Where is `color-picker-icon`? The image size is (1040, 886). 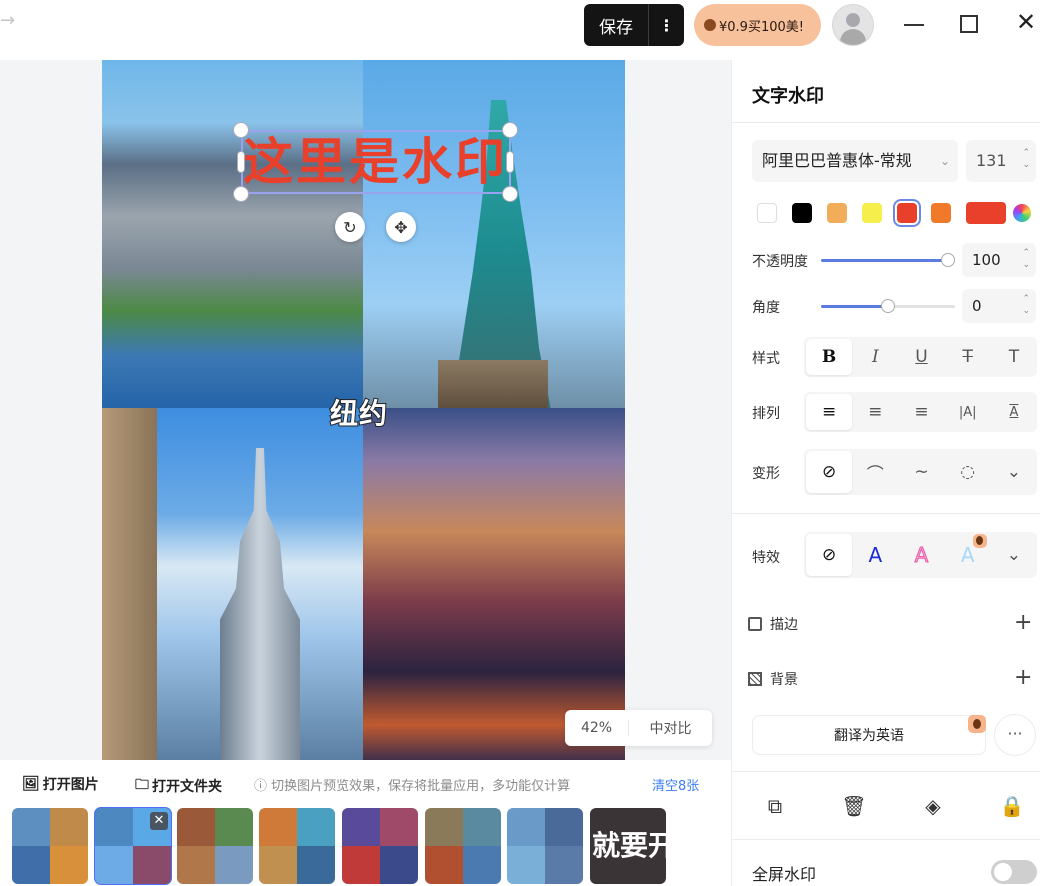
color-picker-icon is located at coordinates (1022, 213).